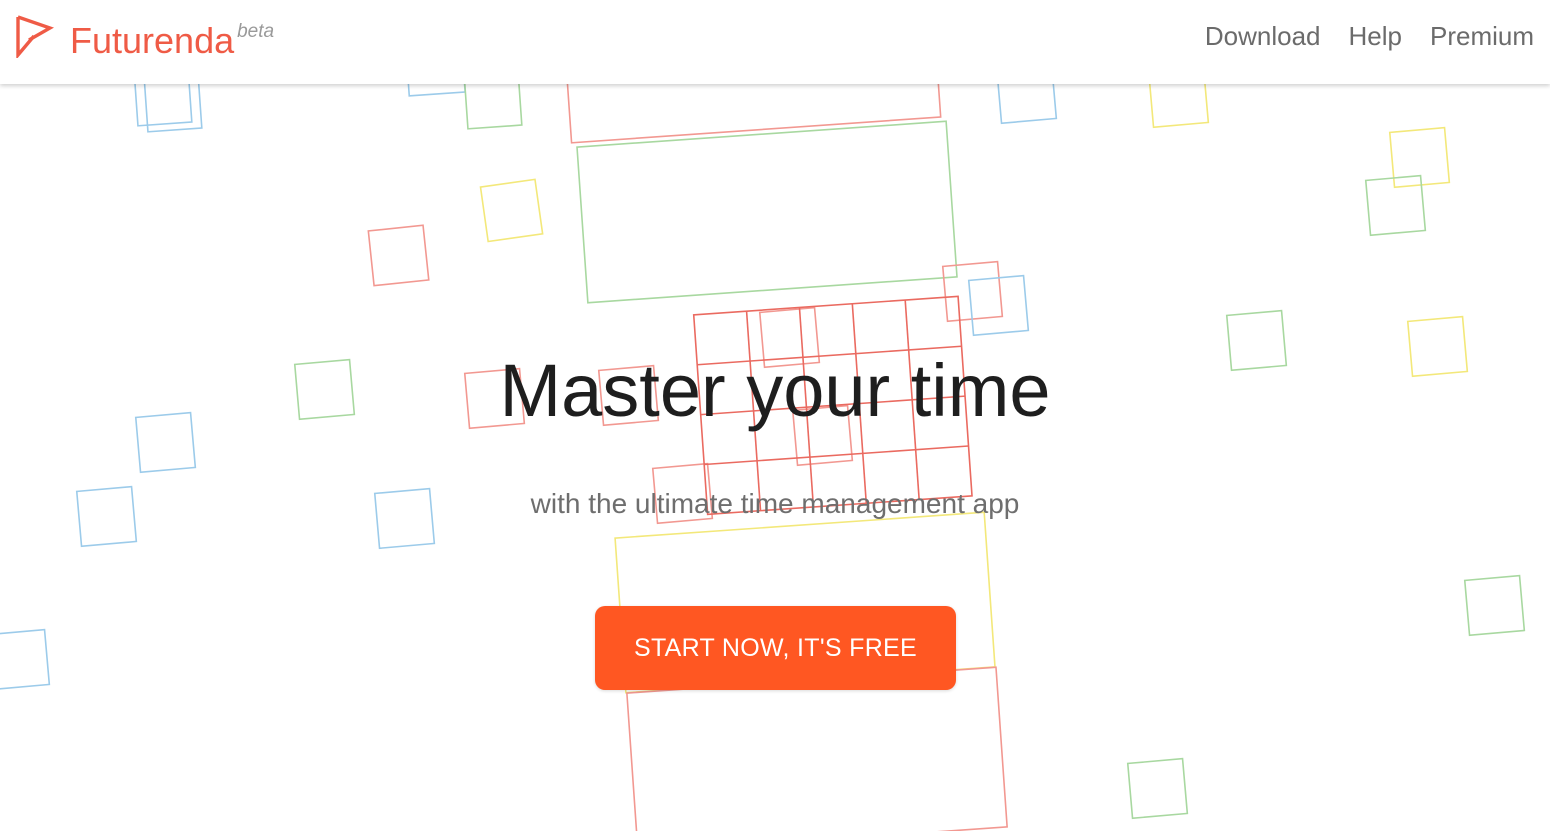  I want to click on hero-subtitle: with the ultimate time management app, so click(775, 503).